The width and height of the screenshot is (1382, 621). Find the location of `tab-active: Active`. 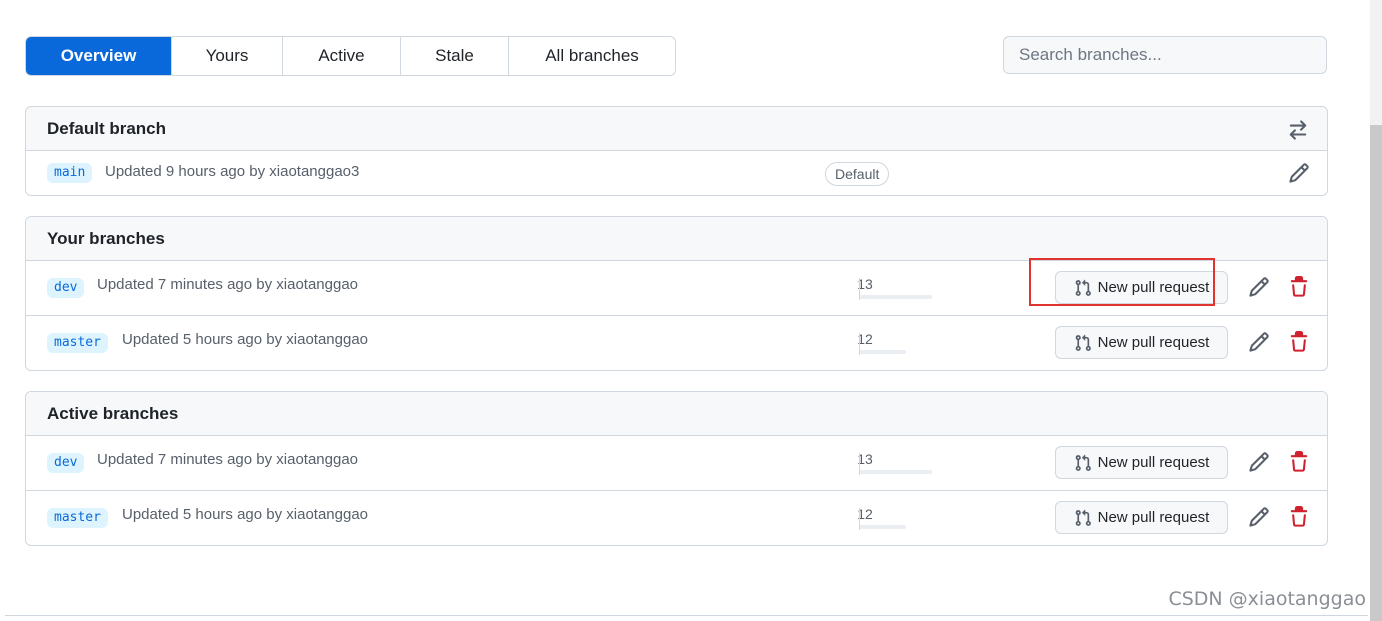

tab-active: Active is located at coordinates (342, 56).